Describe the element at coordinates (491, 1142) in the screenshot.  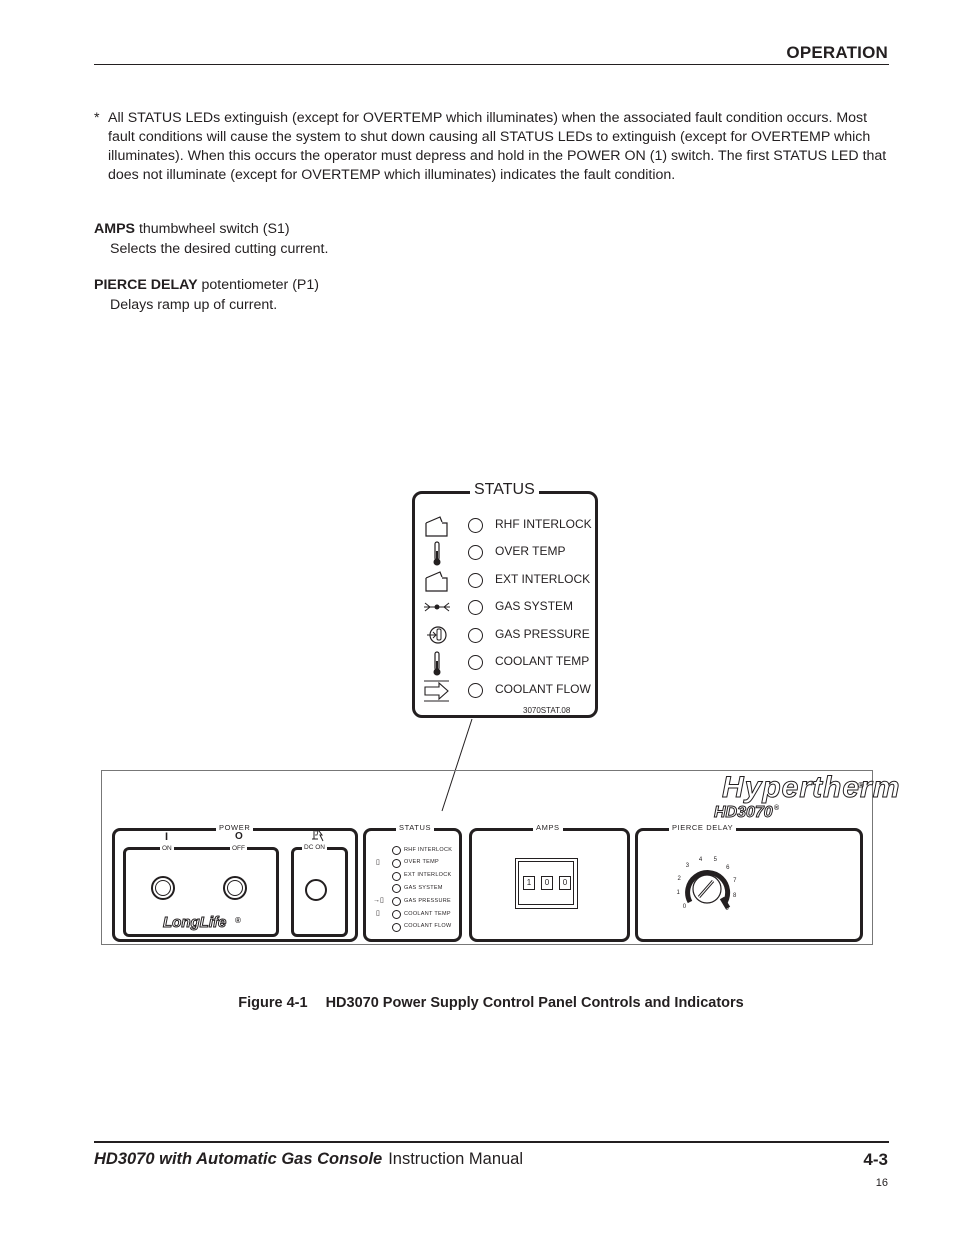
I see `footer-rule` at that location.